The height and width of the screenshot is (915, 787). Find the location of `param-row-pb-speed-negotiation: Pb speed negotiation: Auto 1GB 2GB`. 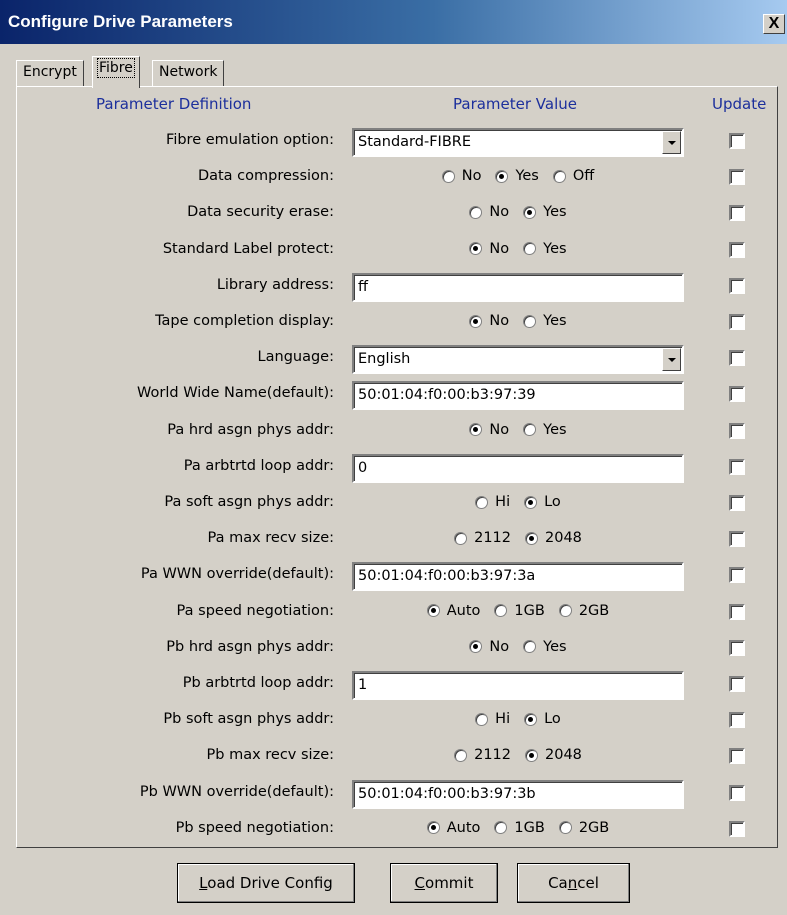

param-row-pb-speed-negotiation: Pb speed negotiation: Auto 1GB 2GB is located at coordinates (393, 830).